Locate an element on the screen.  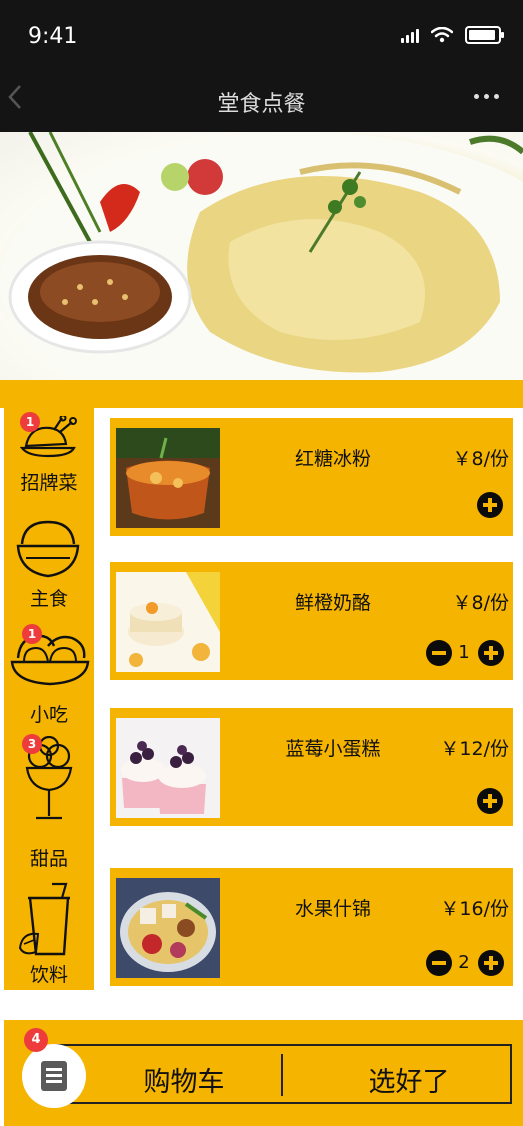
item-name: 水果什锦 is located at coordinates (332, 909).